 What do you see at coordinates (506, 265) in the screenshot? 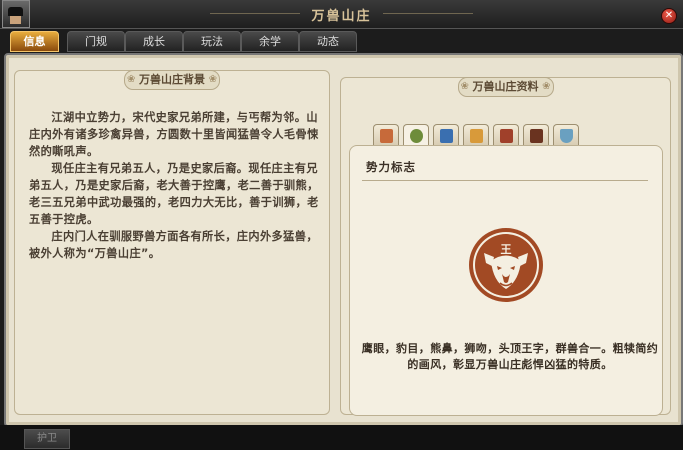
I see `faction-emblem-icon: 王` at bounding box center [506, 265].